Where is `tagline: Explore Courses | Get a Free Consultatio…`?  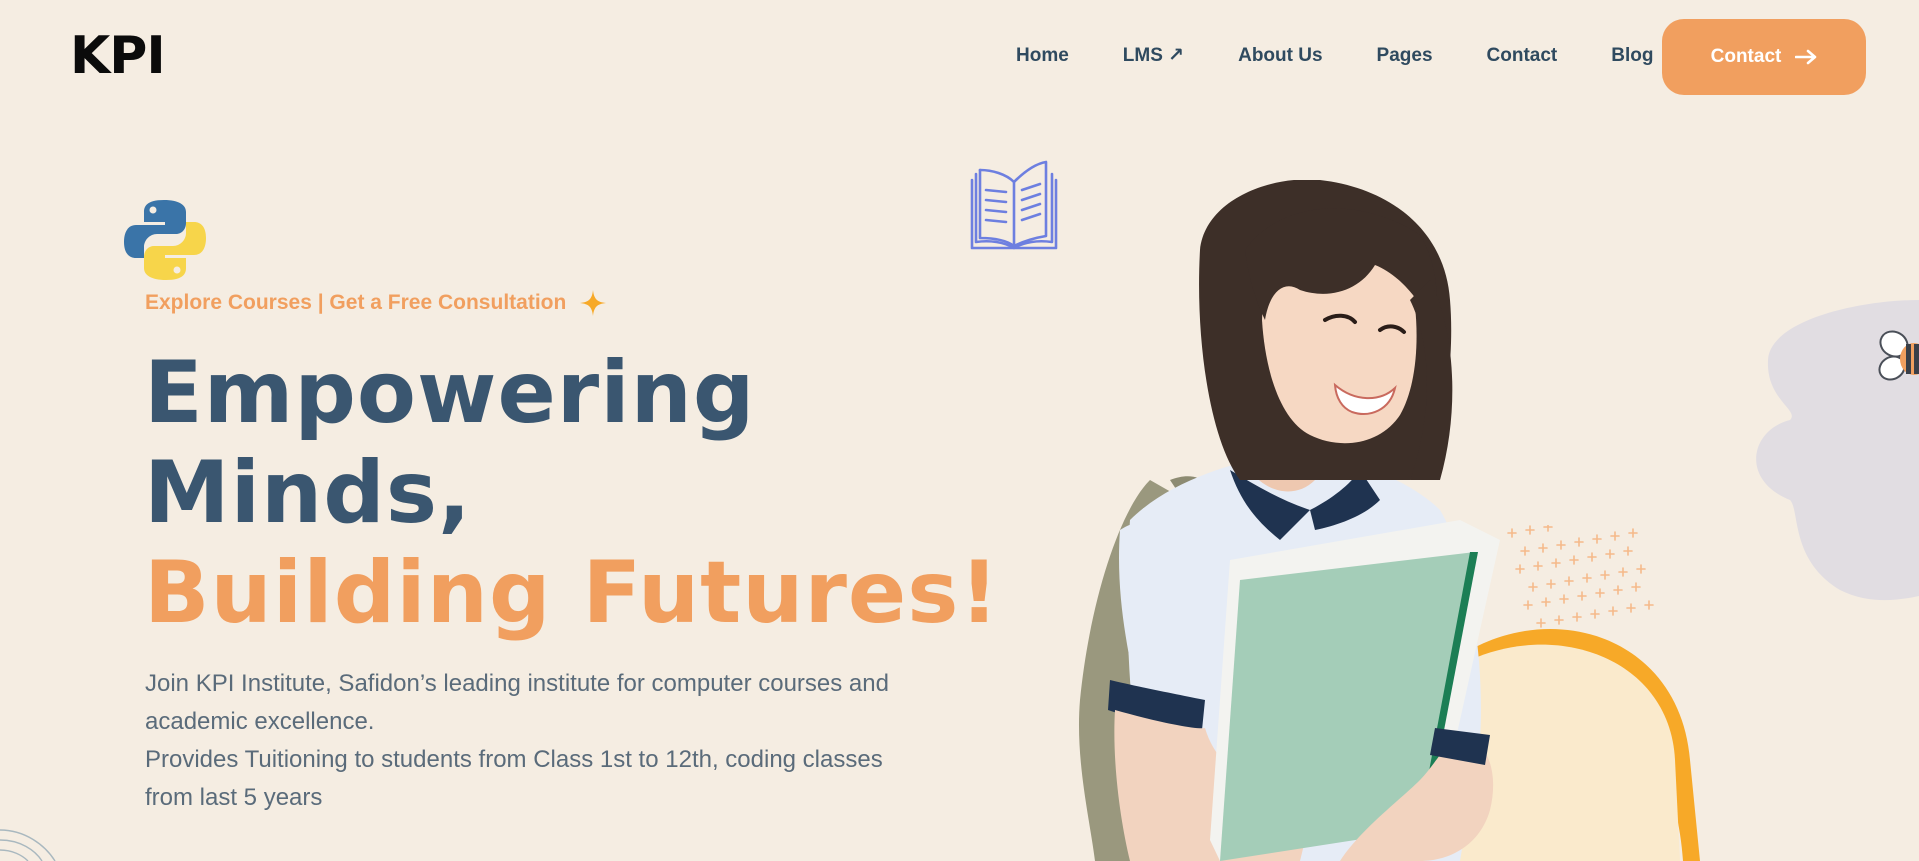 tagline: Explore Courses | Get a Free Consultatio… is located at coordinates (376, 303).